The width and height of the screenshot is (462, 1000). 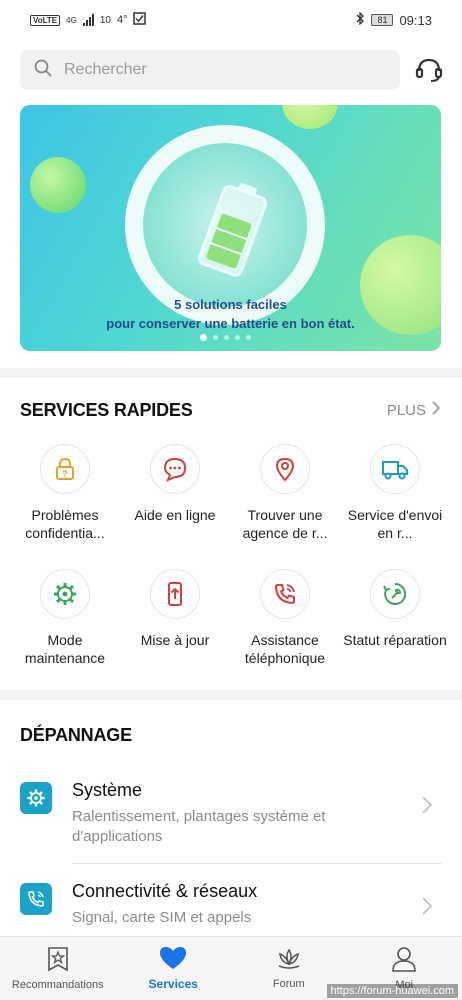 What do you see at coordinates (65, 594) in the screenshot?
I see `gear-wrench-icon` at bounding box center [65, 594].